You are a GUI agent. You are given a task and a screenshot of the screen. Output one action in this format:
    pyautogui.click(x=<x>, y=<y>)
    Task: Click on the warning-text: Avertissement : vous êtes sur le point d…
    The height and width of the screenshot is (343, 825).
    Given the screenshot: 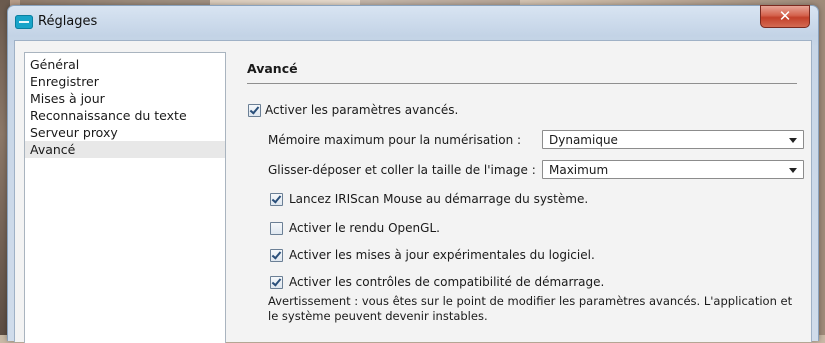 What is the action you would take?
    pyautogui.click(x=530, y=308)
    